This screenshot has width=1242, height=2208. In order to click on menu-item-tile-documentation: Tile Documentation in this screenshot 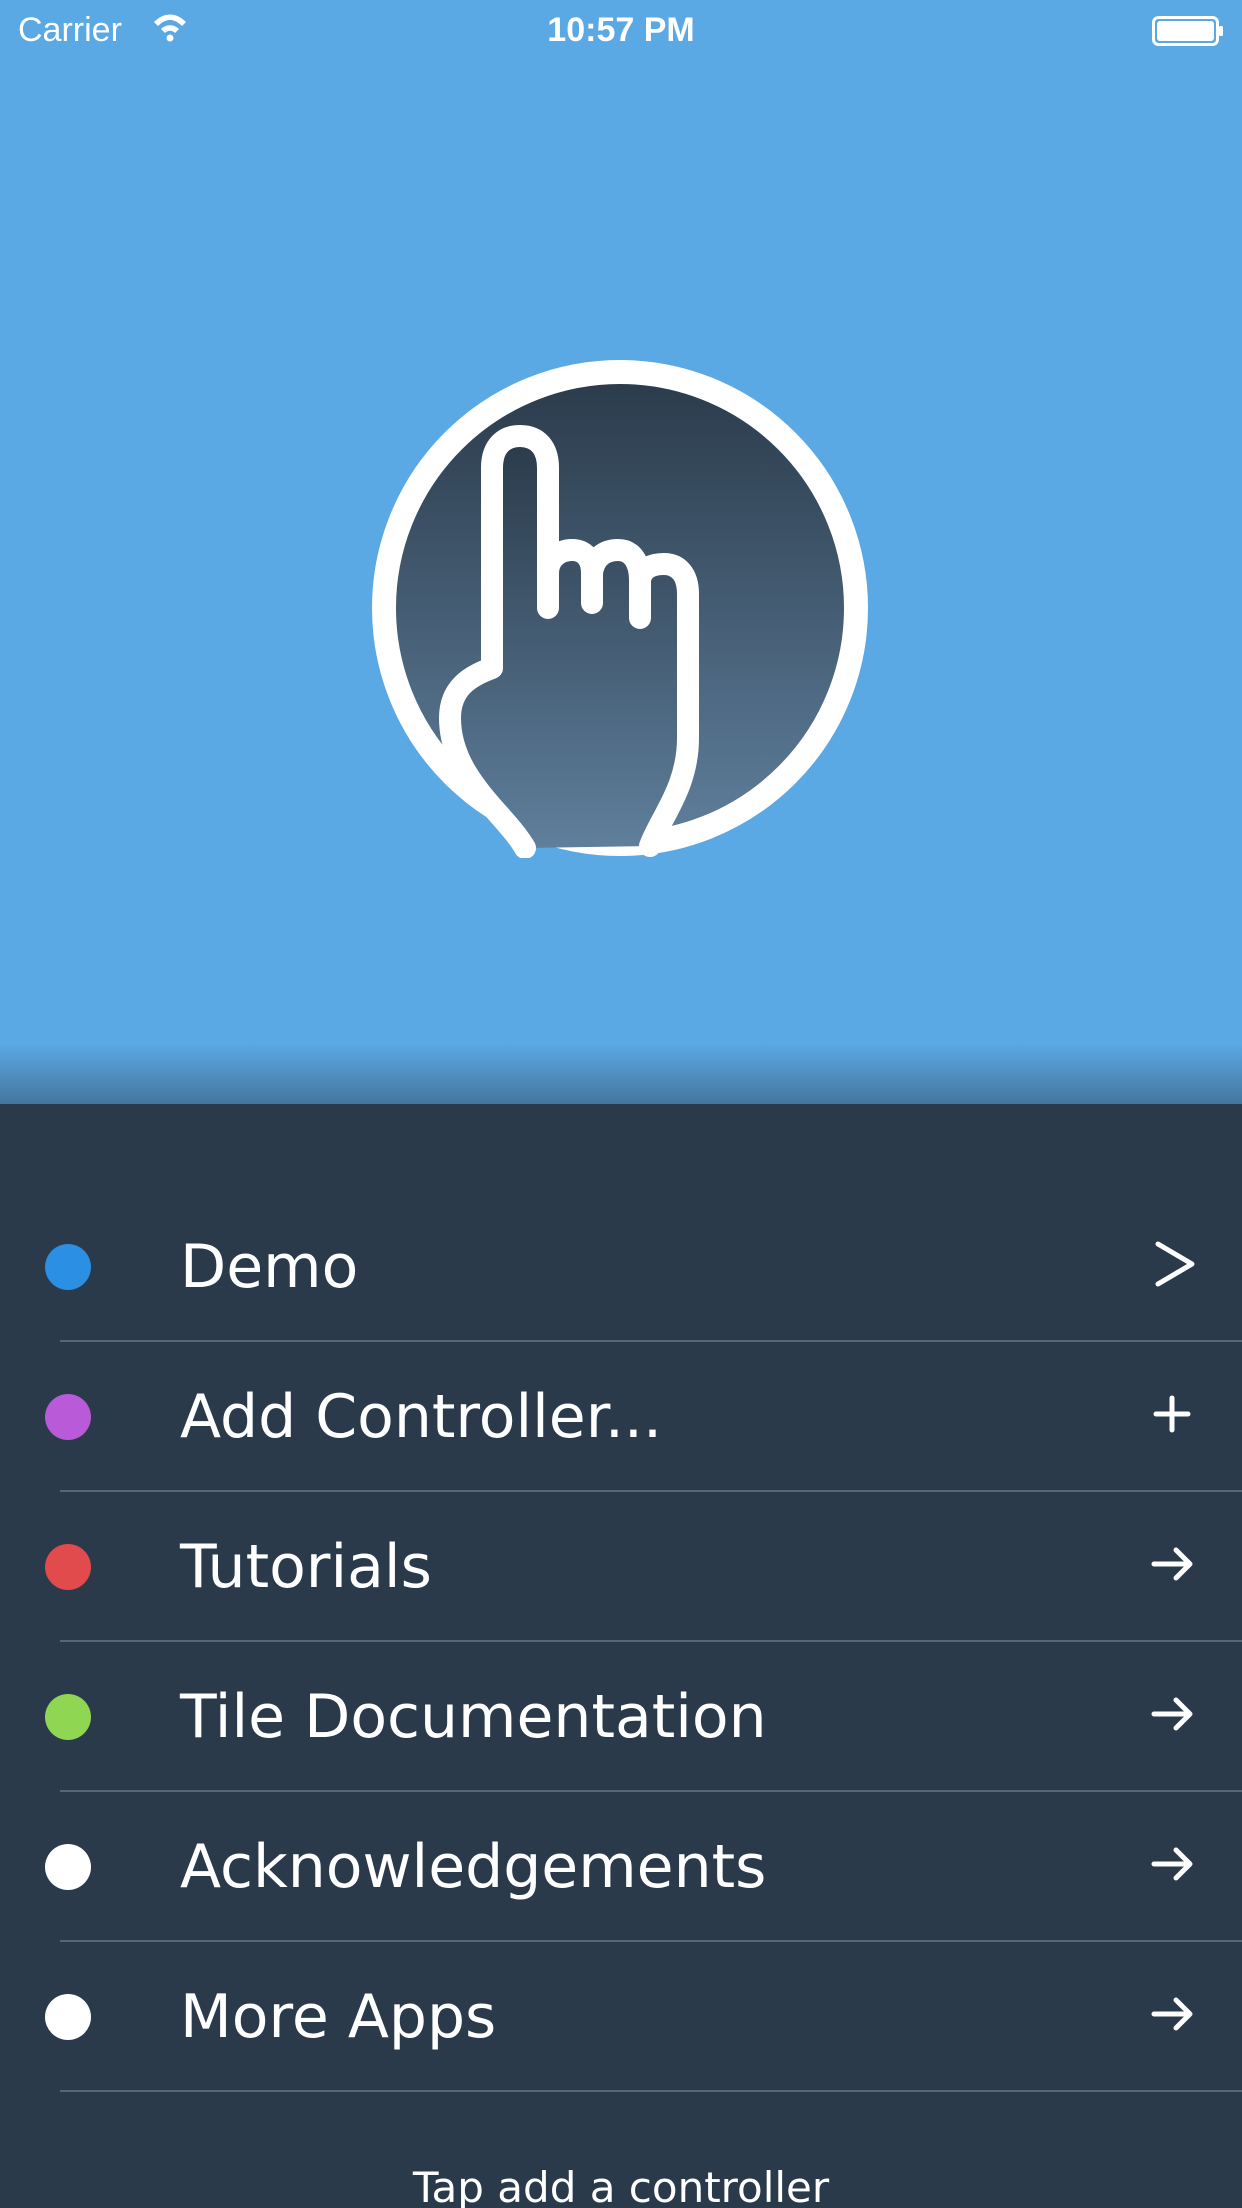, I will do `click(621, 1717)`.